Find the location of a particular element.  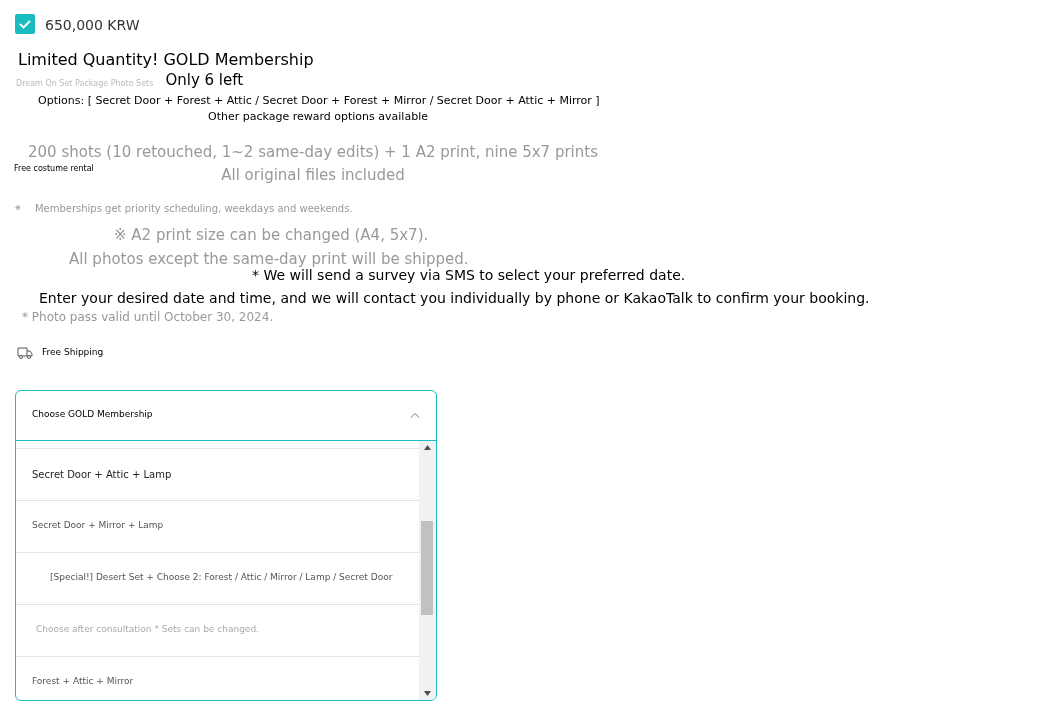

options-text: Options: [ Secret Door + Forest + Attic / Secret Door + Forest + Mirror / Secret Door + Attic + Mirror ] is located at coordinates (319, 101).